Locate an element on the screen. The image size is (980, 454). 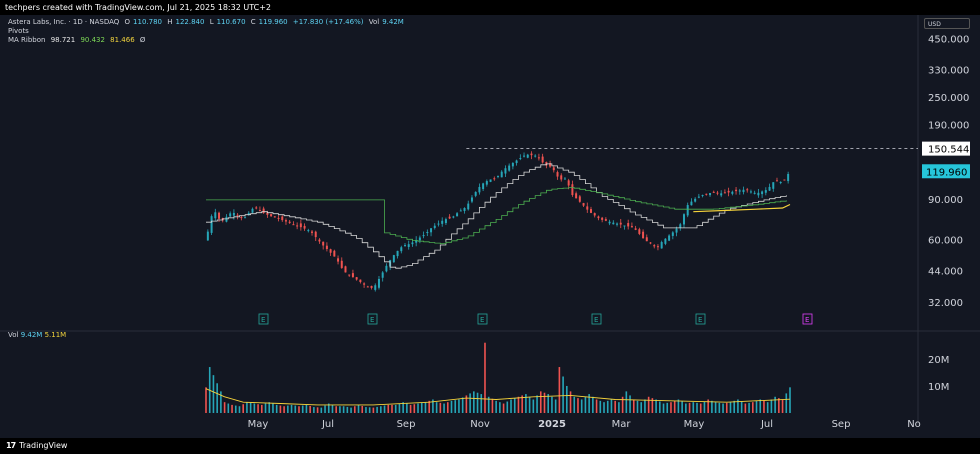
time-tick-label: Jul is located at coordinates (766, 424).